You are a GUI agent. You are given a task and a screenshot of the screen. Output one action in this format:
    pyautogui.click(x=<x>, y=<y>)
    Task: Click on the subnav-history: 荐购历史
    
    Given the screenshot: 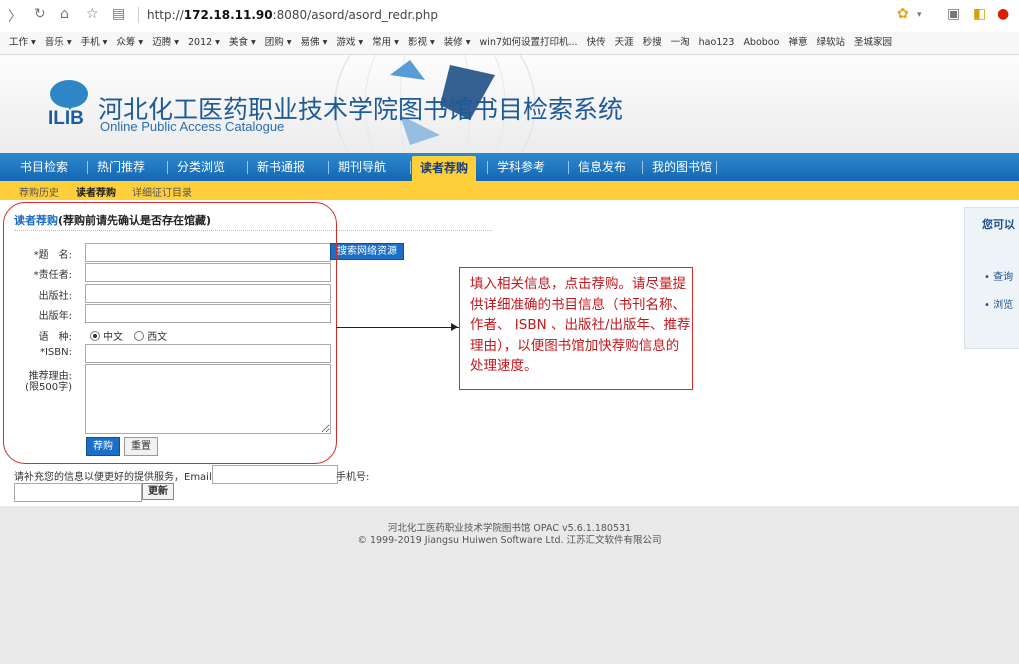 What is the action you would take?
    pyautogui.click(x=39, y=191)
    